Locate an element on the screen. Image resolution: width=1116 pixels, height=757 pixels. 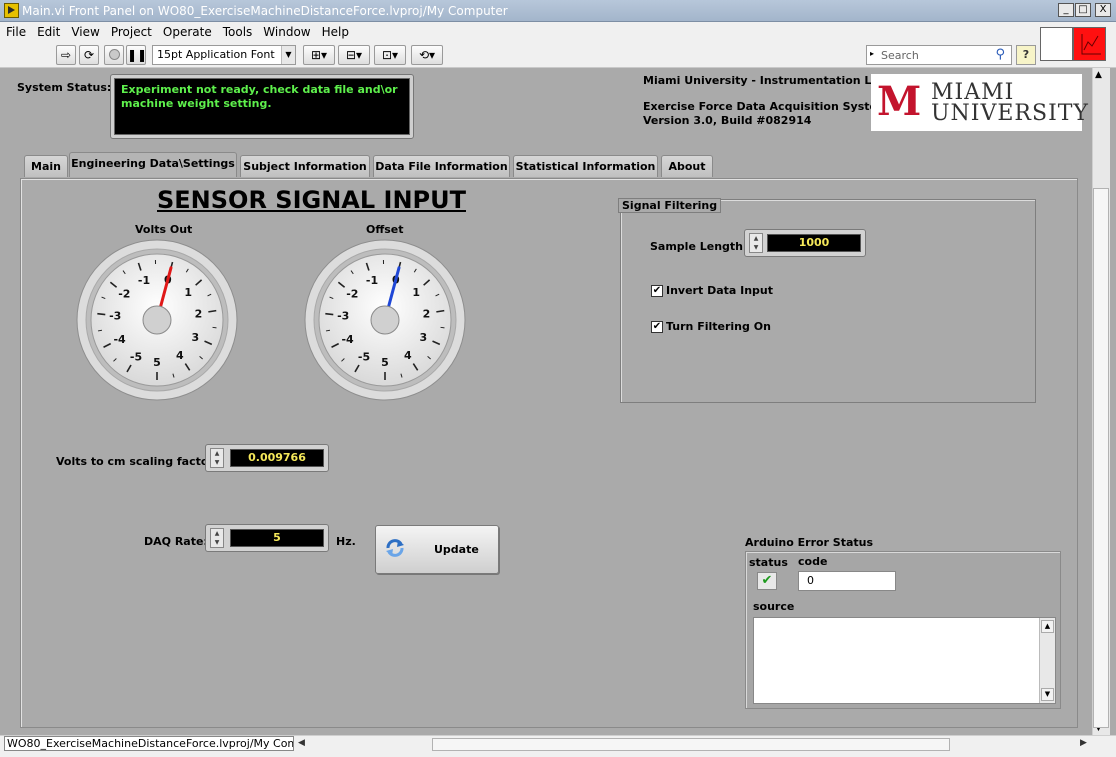
logo-mark: M is located at coordinates (899, 101).